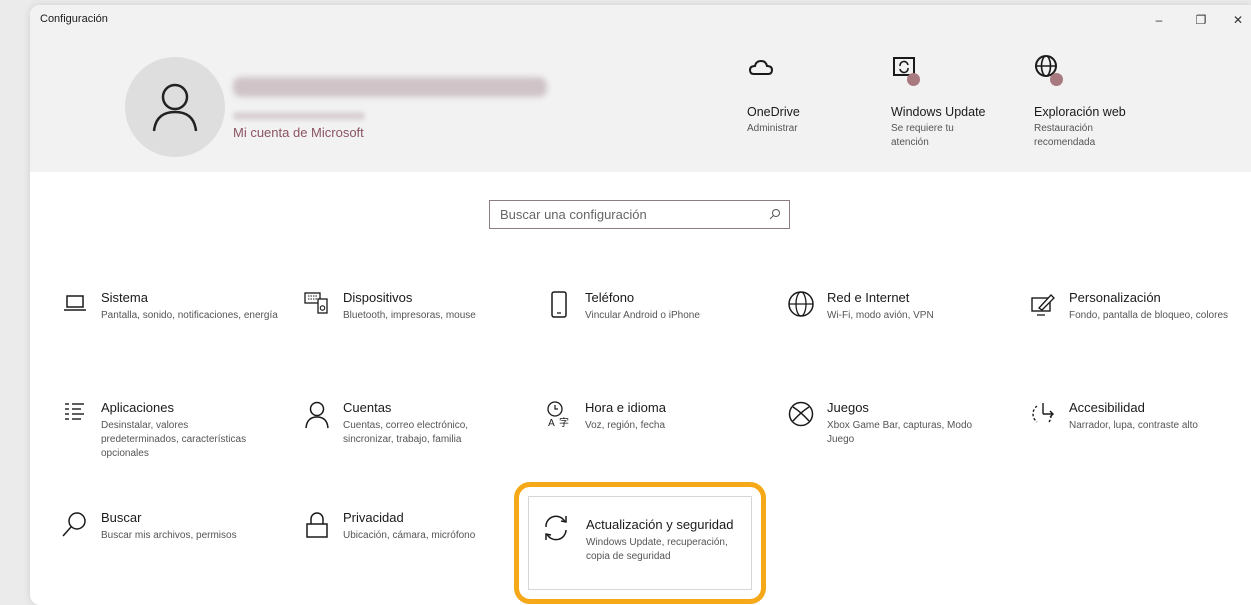 Image resolution: width=1251 pixels, height=605 pixels. I want to click on tile-sub: Fondo, pantalla de bloqueo, colores, so click(1149, 315).